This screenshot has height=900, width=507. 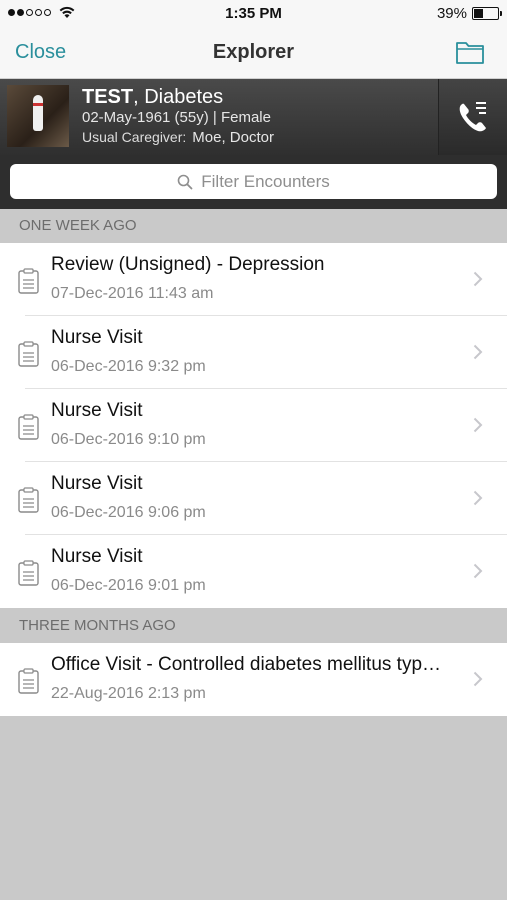 What do you see at coordinates (134, 137) in the screenshot?
I see `caregiver-label: Usual Caregiver:` at bounding box center [134, 137].